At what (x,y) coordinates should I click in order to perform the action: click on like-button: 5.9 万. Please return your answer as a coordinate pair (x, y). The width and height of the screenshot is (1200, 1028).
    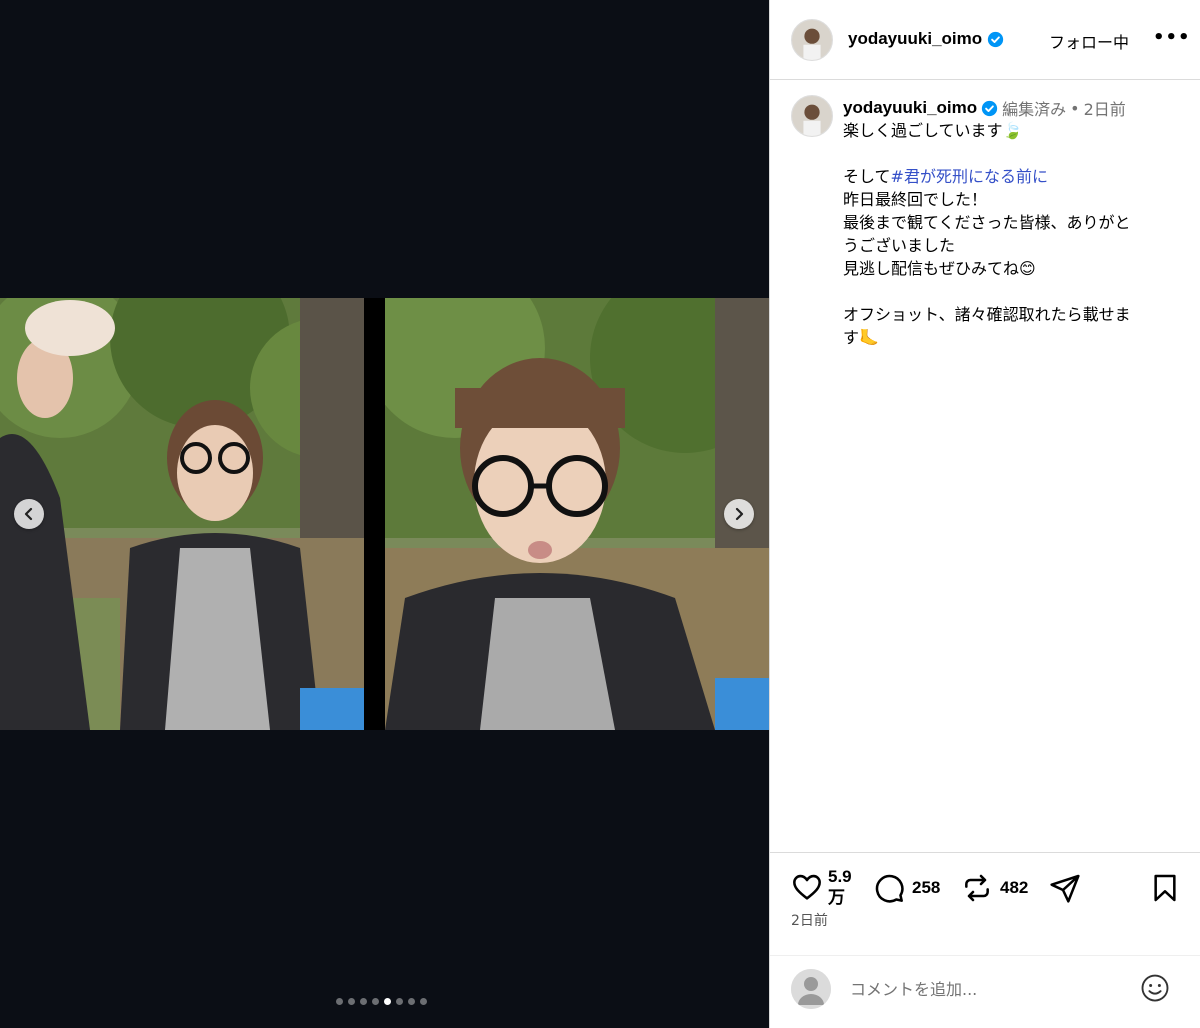
    Looking at the image, I should click on (821, 887).